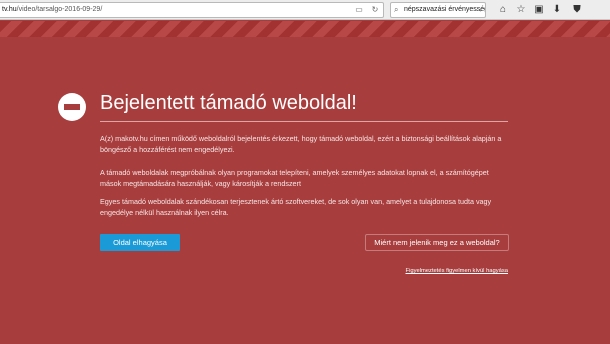  Describe the element at coordinates (192, 10) in the screenshot. I see `url-bar: tv.hu/video/tarsalgo-2016-09-29/ ▭ ↻` at that location.